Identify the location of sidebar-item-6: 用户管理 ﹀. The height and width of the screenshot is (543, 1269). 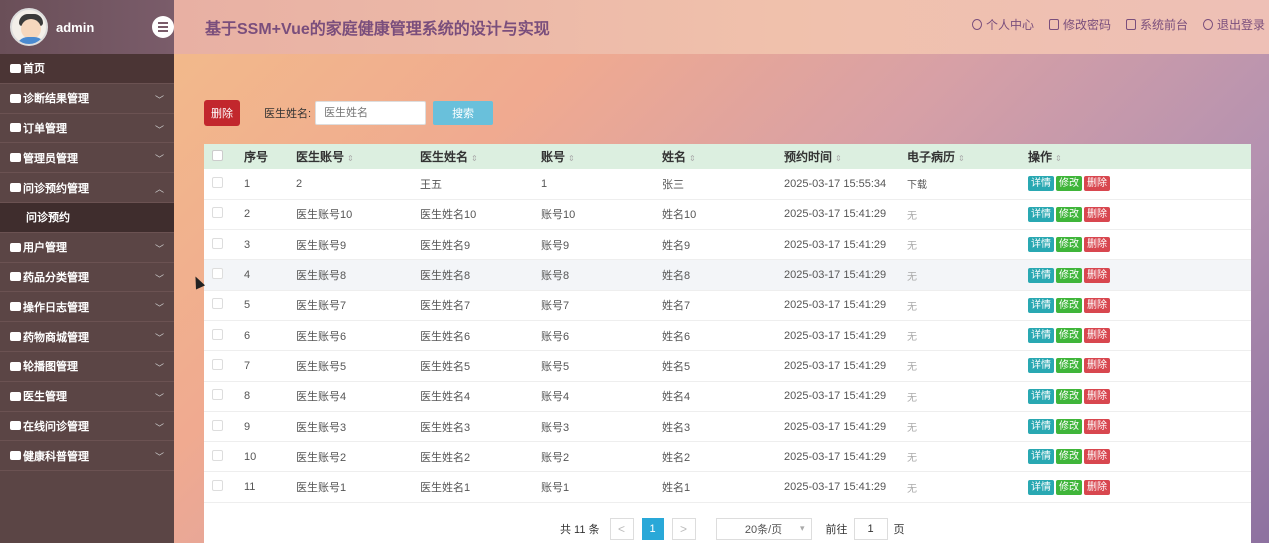
(87, 247).